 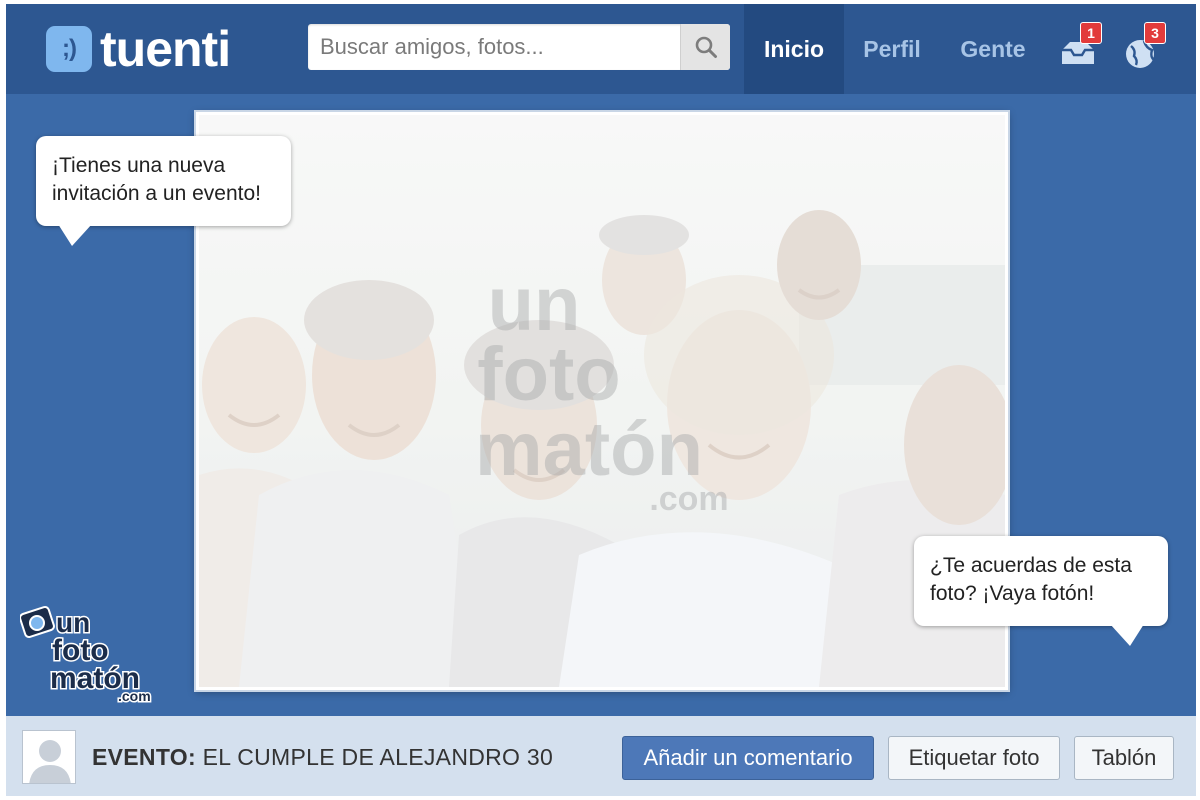 I want to click on unfotomaton-logo: un foto matón .com, so click(x=94, y=655).